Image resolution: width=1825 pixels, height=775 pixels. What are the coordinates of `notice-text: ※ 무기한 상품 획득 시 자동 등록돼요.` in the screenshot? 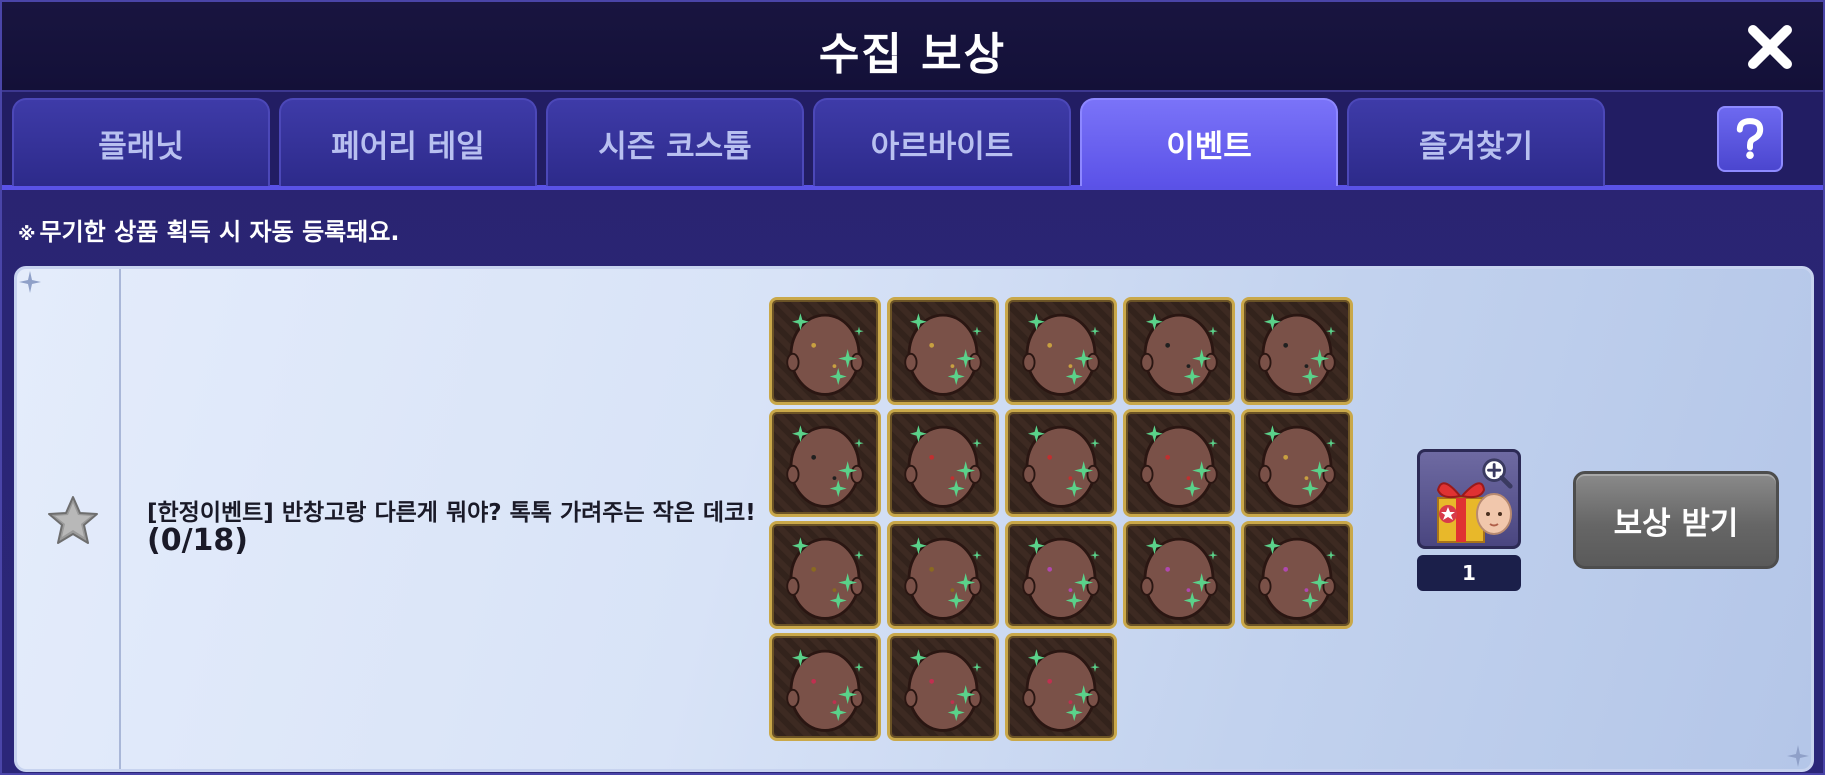 It's located at (209, 229).